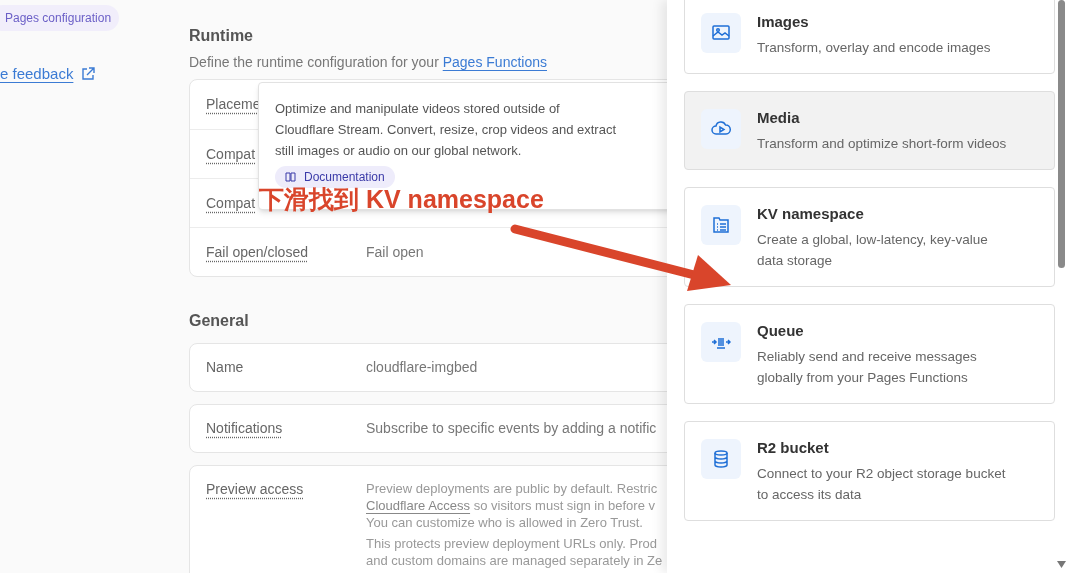 Image resolution: width=1067 pixels, height=573 pixels. What do you see at coordinates (244, 428) in the screenshot?
I see `setting-label: Notifications` at bounding box center [244, 428].